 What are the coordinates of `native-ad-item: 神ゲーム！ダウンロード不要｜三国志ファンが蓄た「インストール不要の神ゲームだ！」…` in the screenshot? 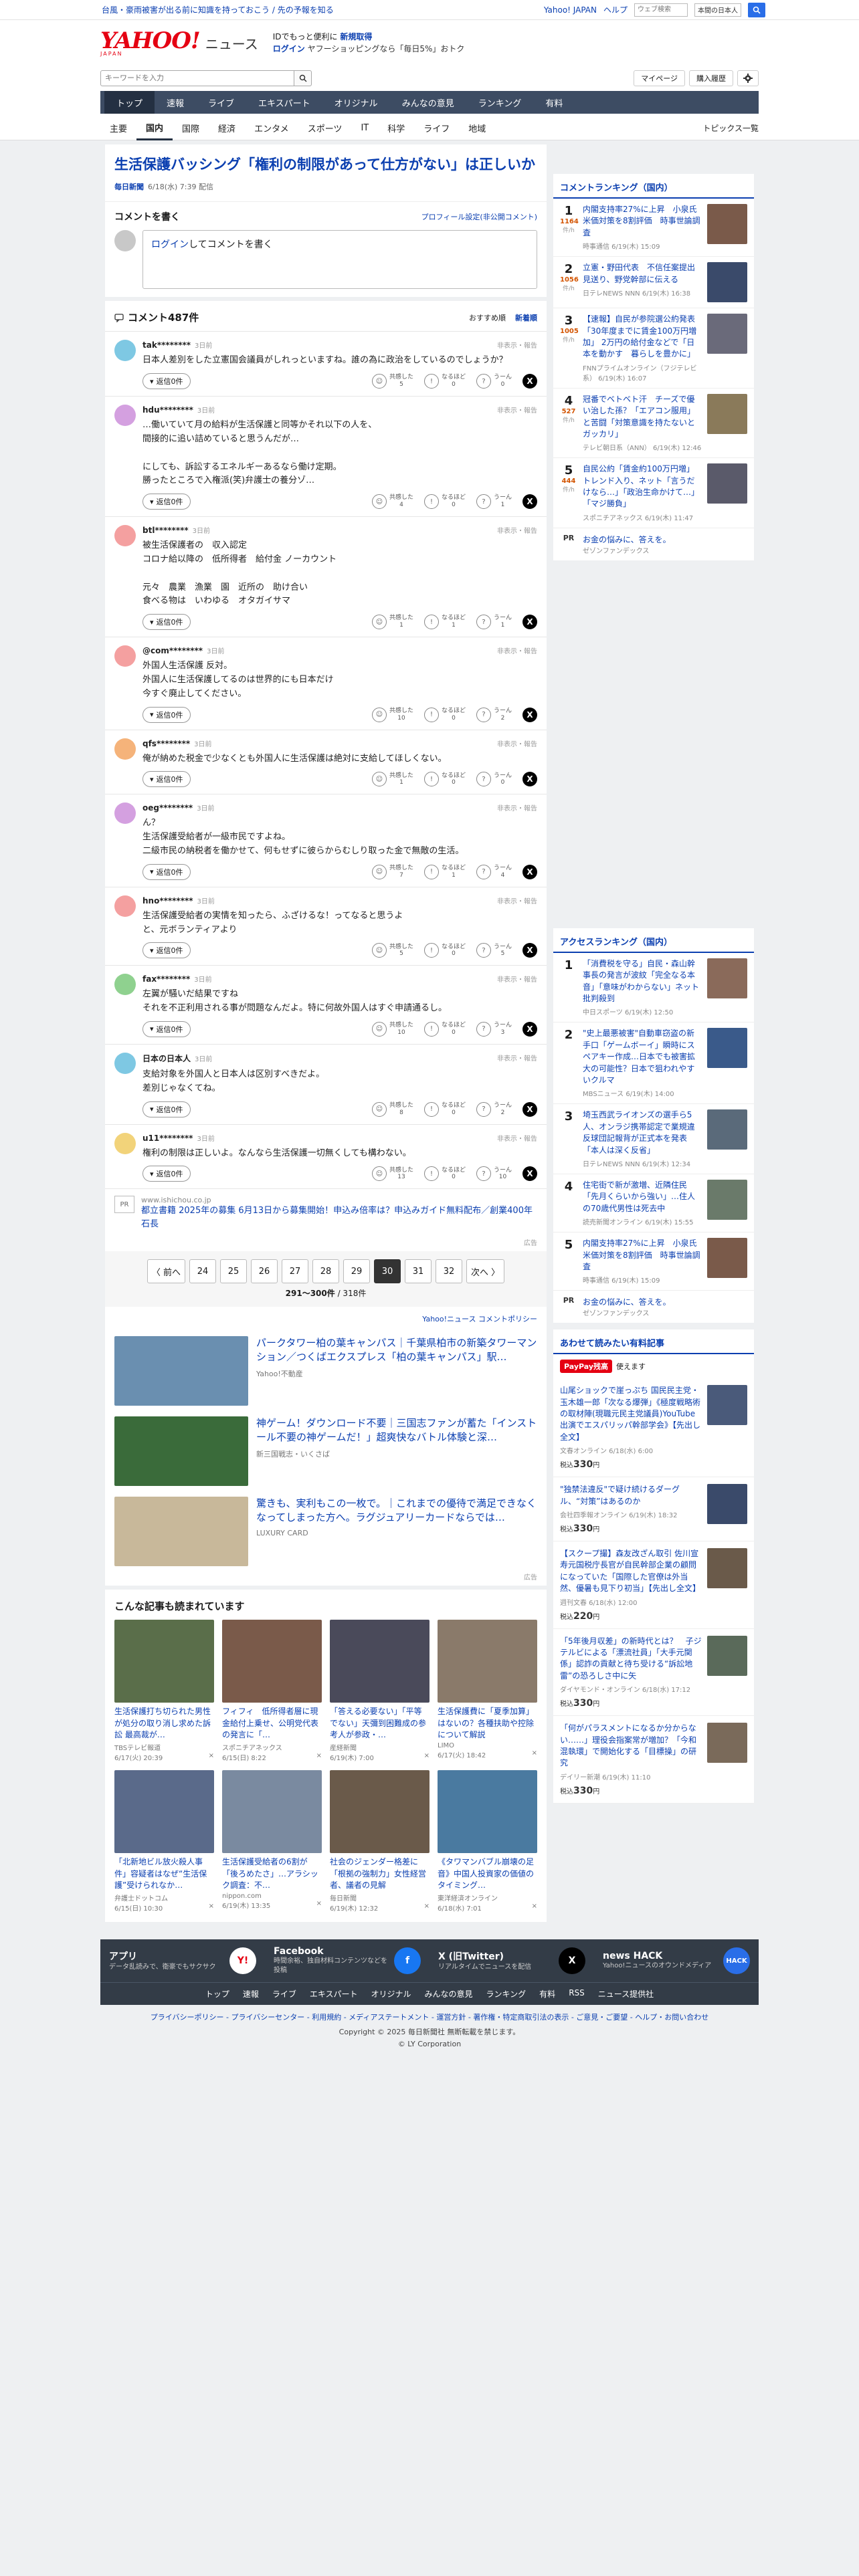 It's located at (326, 1451).